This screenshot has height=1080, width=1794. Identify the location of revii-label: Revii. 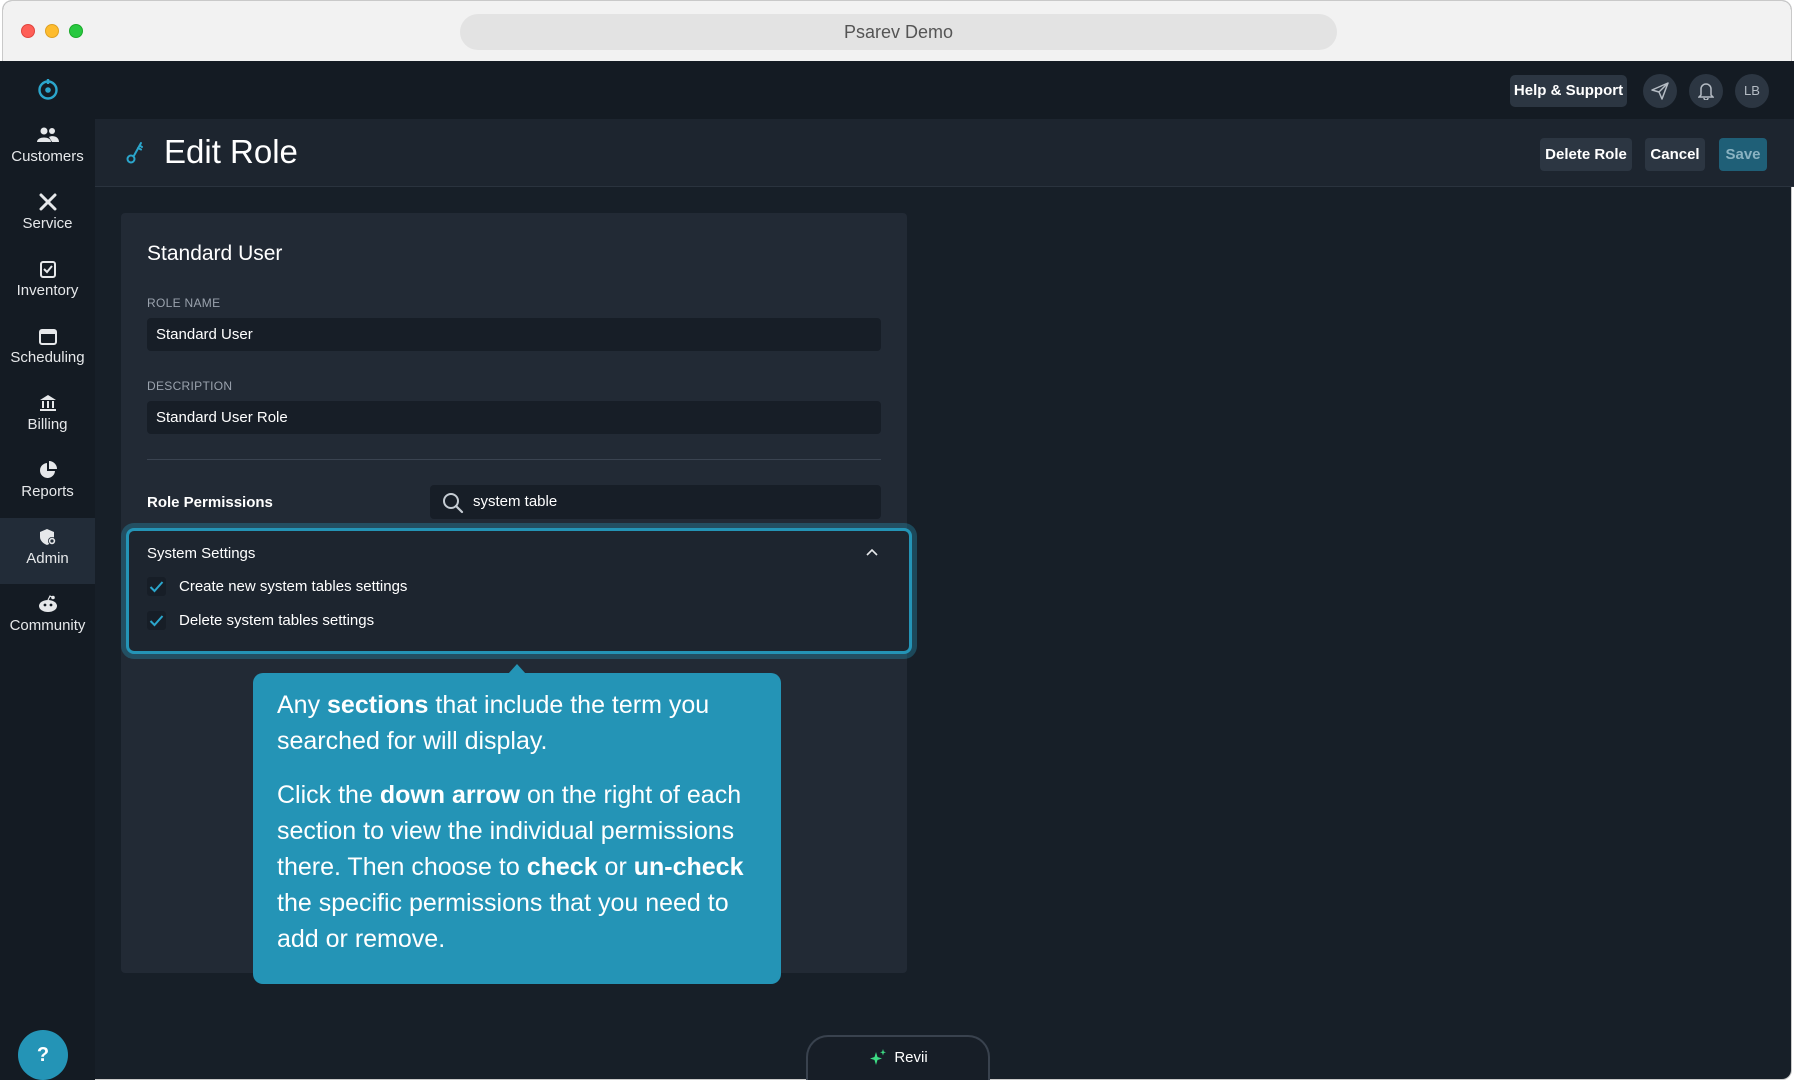
(911, 1057).